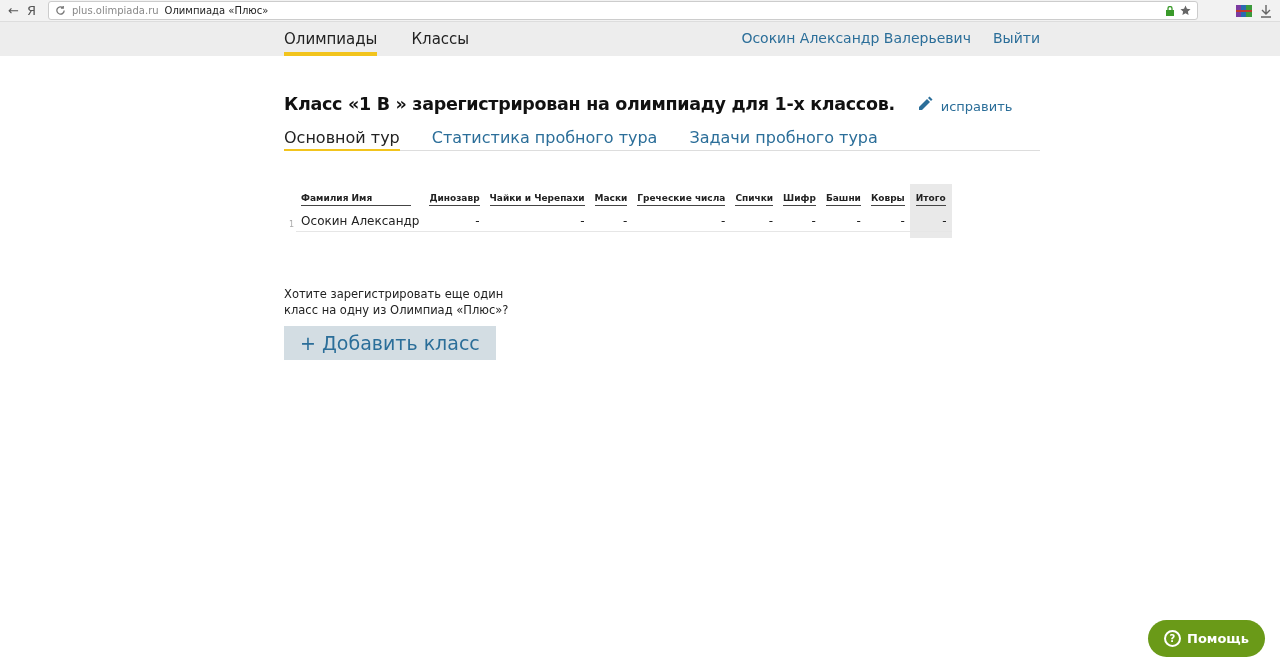 This screenshot has width=1280, height=668. I want to click on add-class-button: + Добавить класс, so click(390, 343).